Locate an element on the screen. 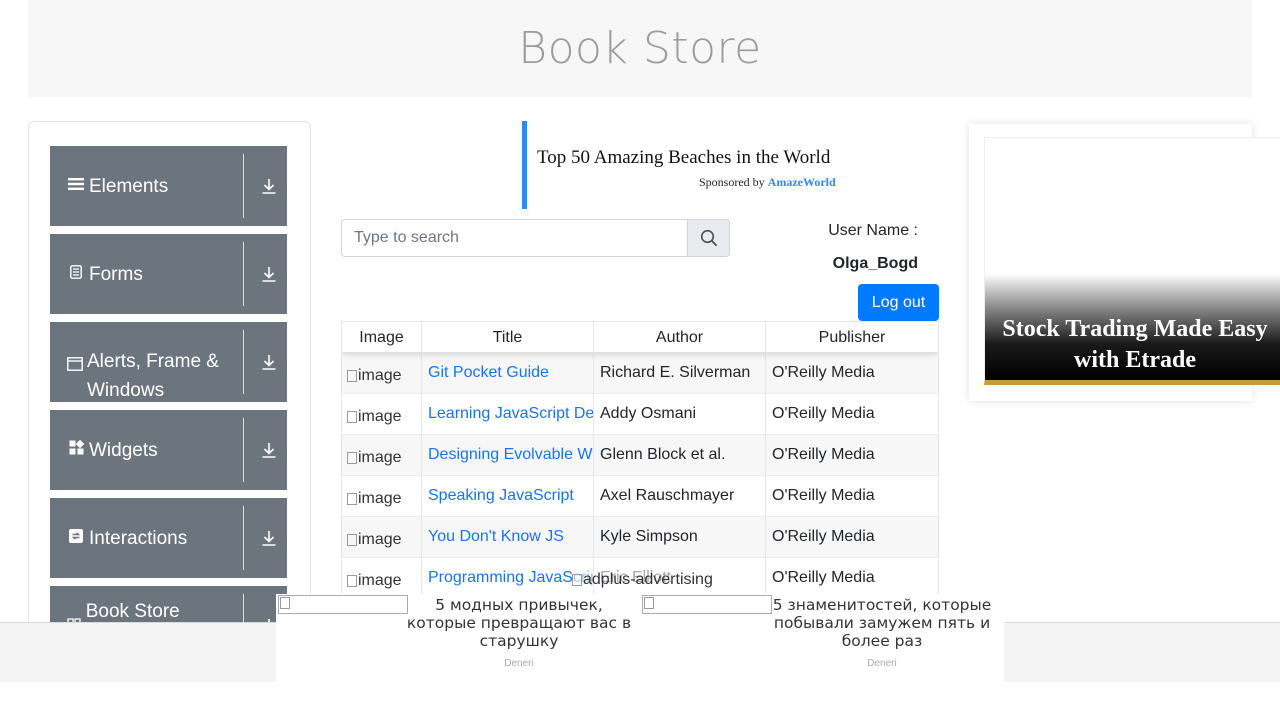  book-author: Richard E. Silverman is located at coordinates (680, 373).